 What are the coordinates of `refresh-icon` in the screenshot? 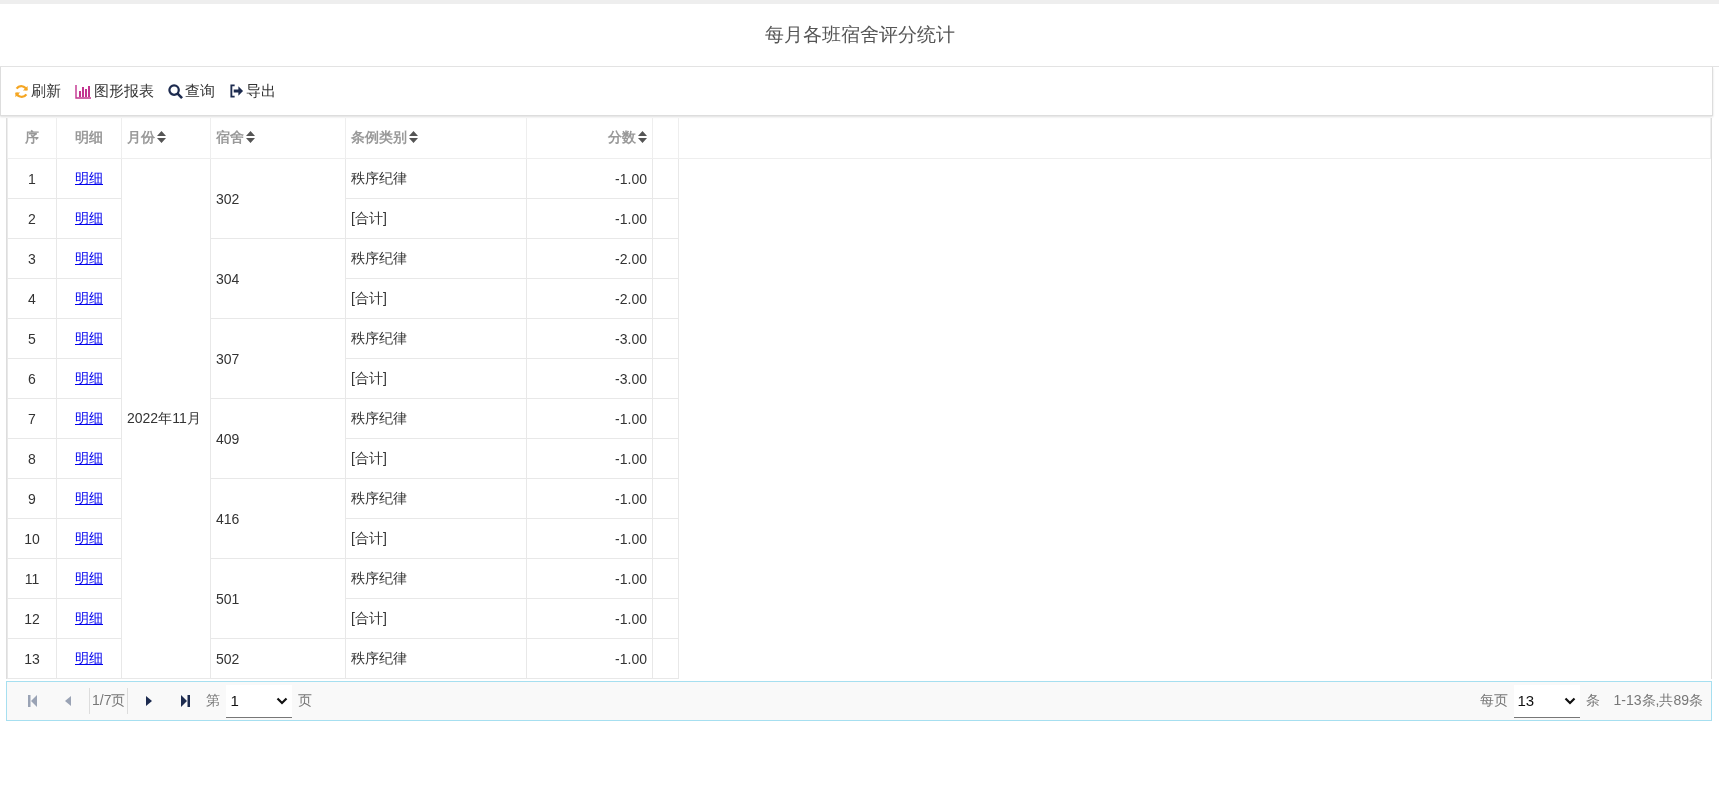 It's located at (21, 91).